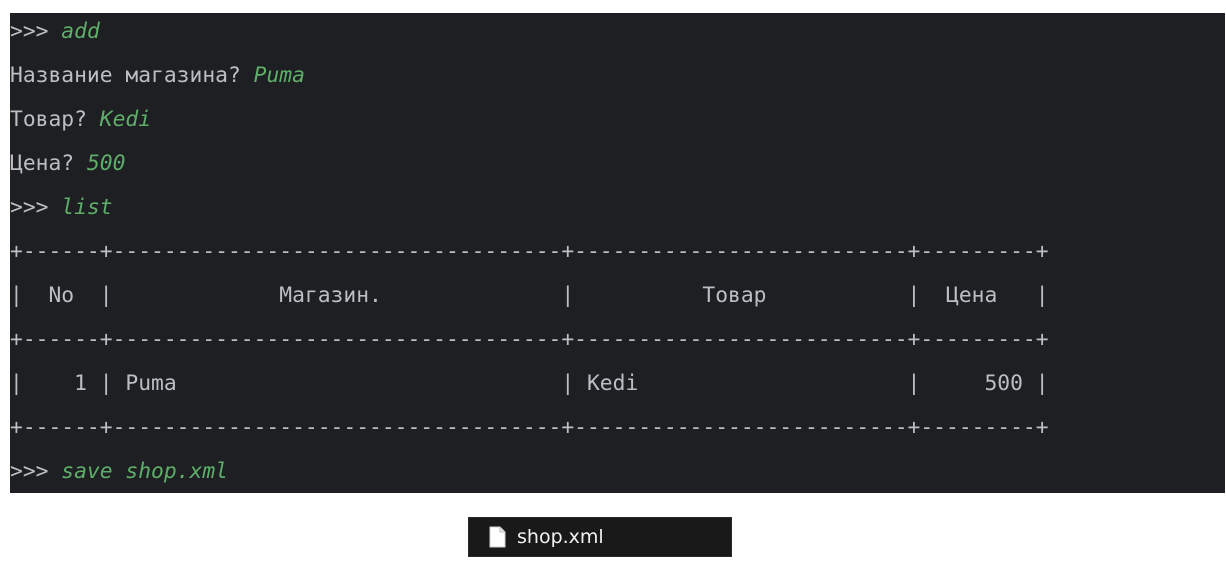 The height and width of the screenshot is (574, 1226). I want to click on question-answer: Kedi, so click(125, 119).